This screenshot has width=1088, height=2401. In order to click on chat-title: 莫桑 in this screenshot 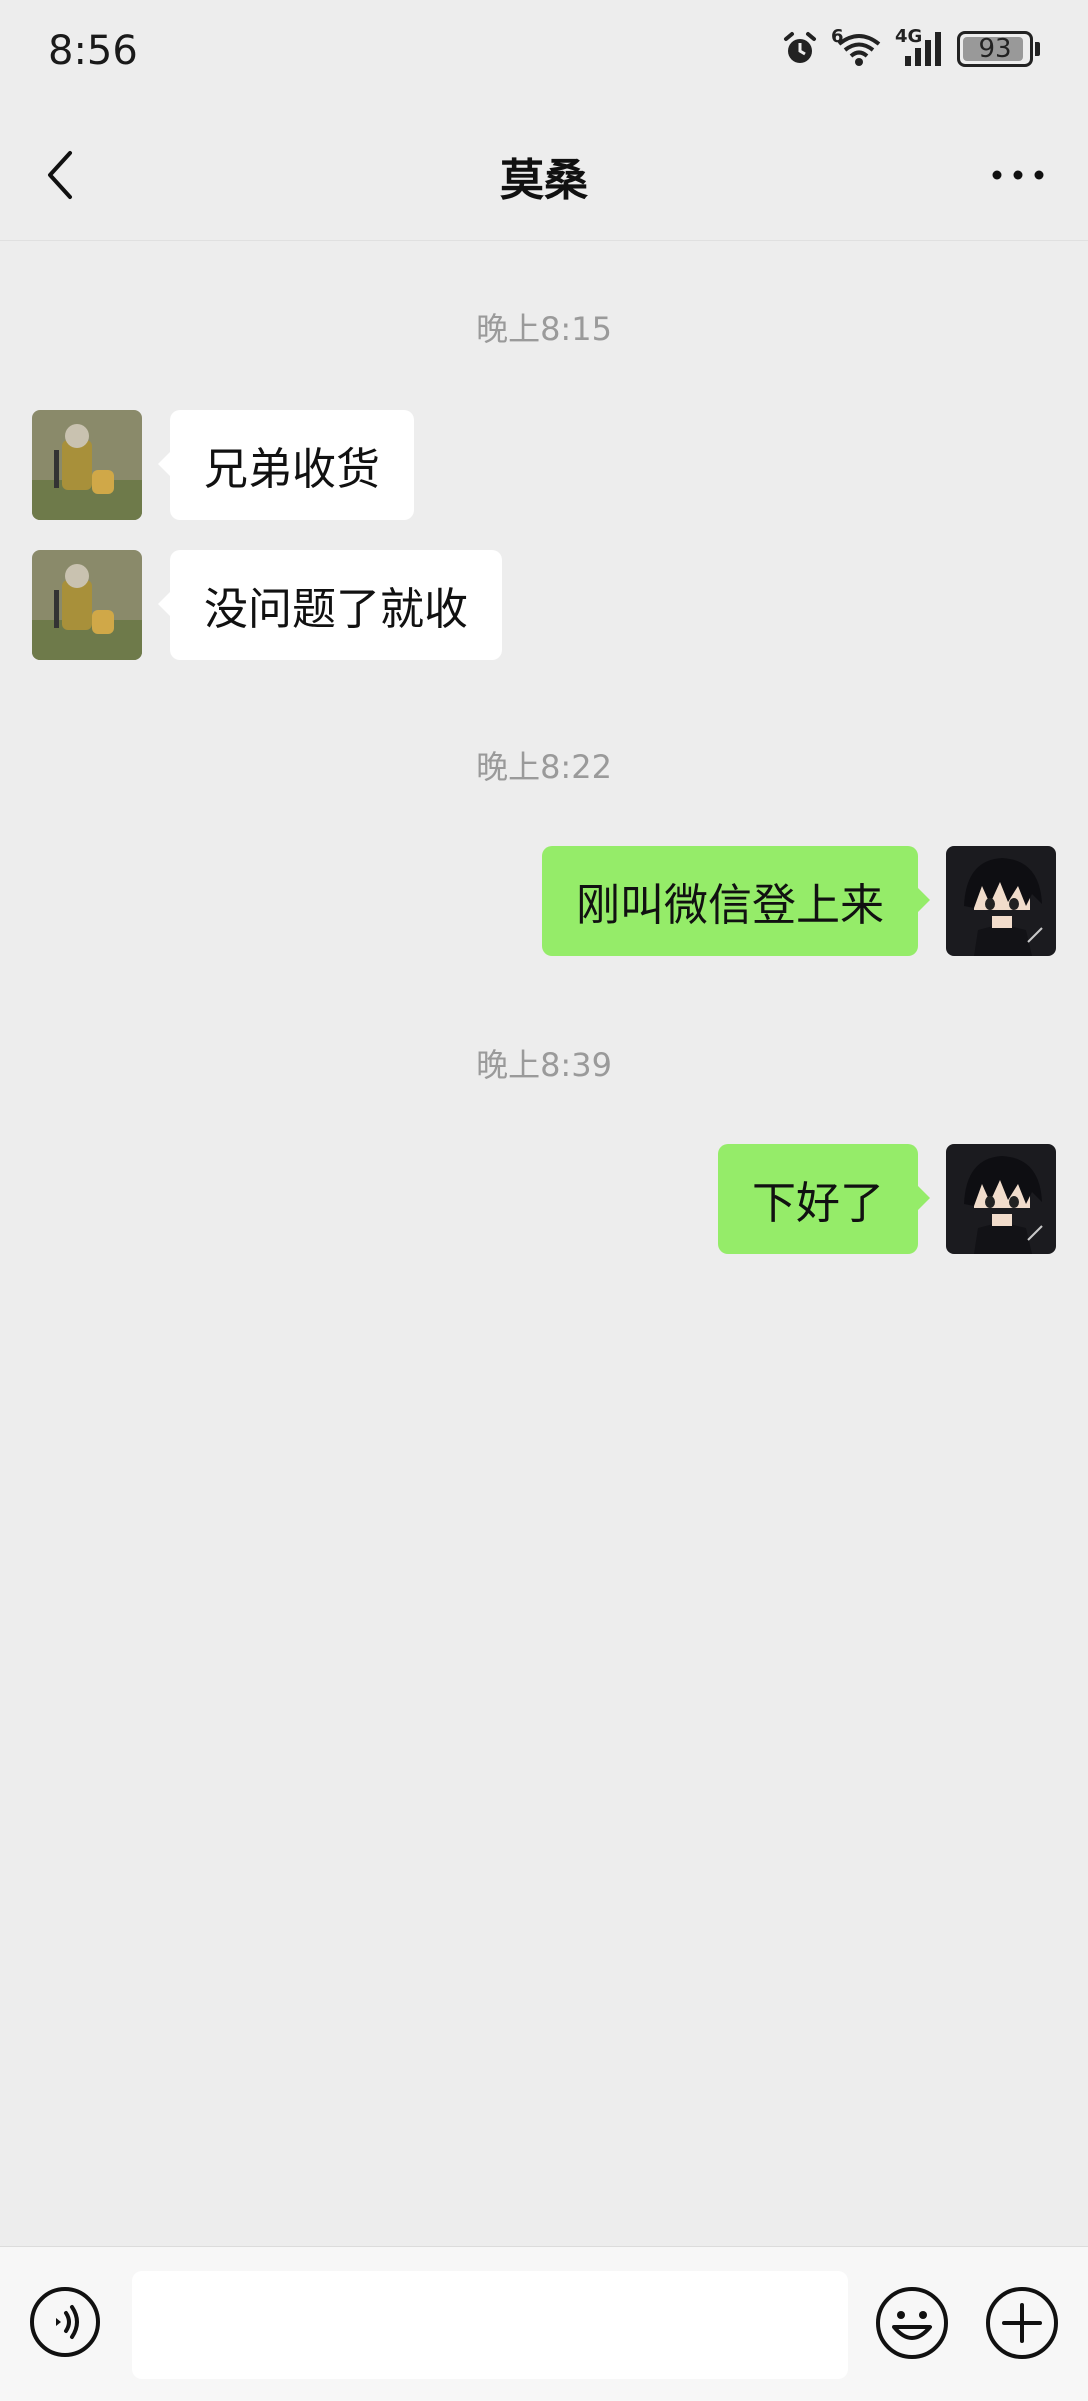, I will do `click(544, 180)`.